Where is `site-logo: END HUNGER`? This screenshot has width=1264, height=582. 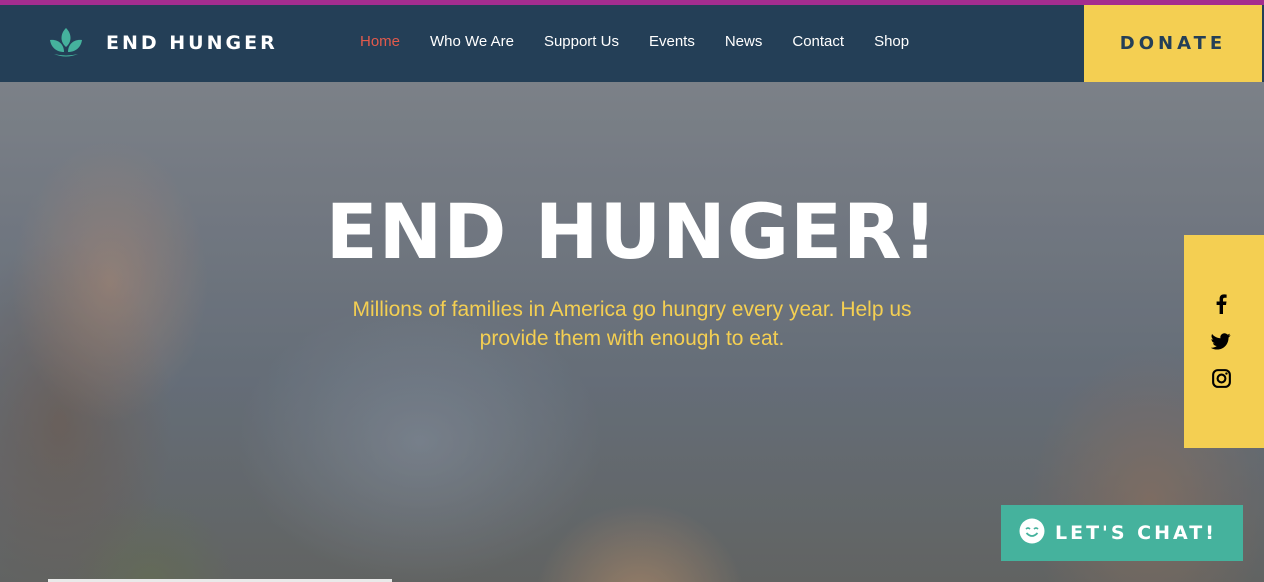
site-logo: END HUNGER is located at coordinates (163, 43).